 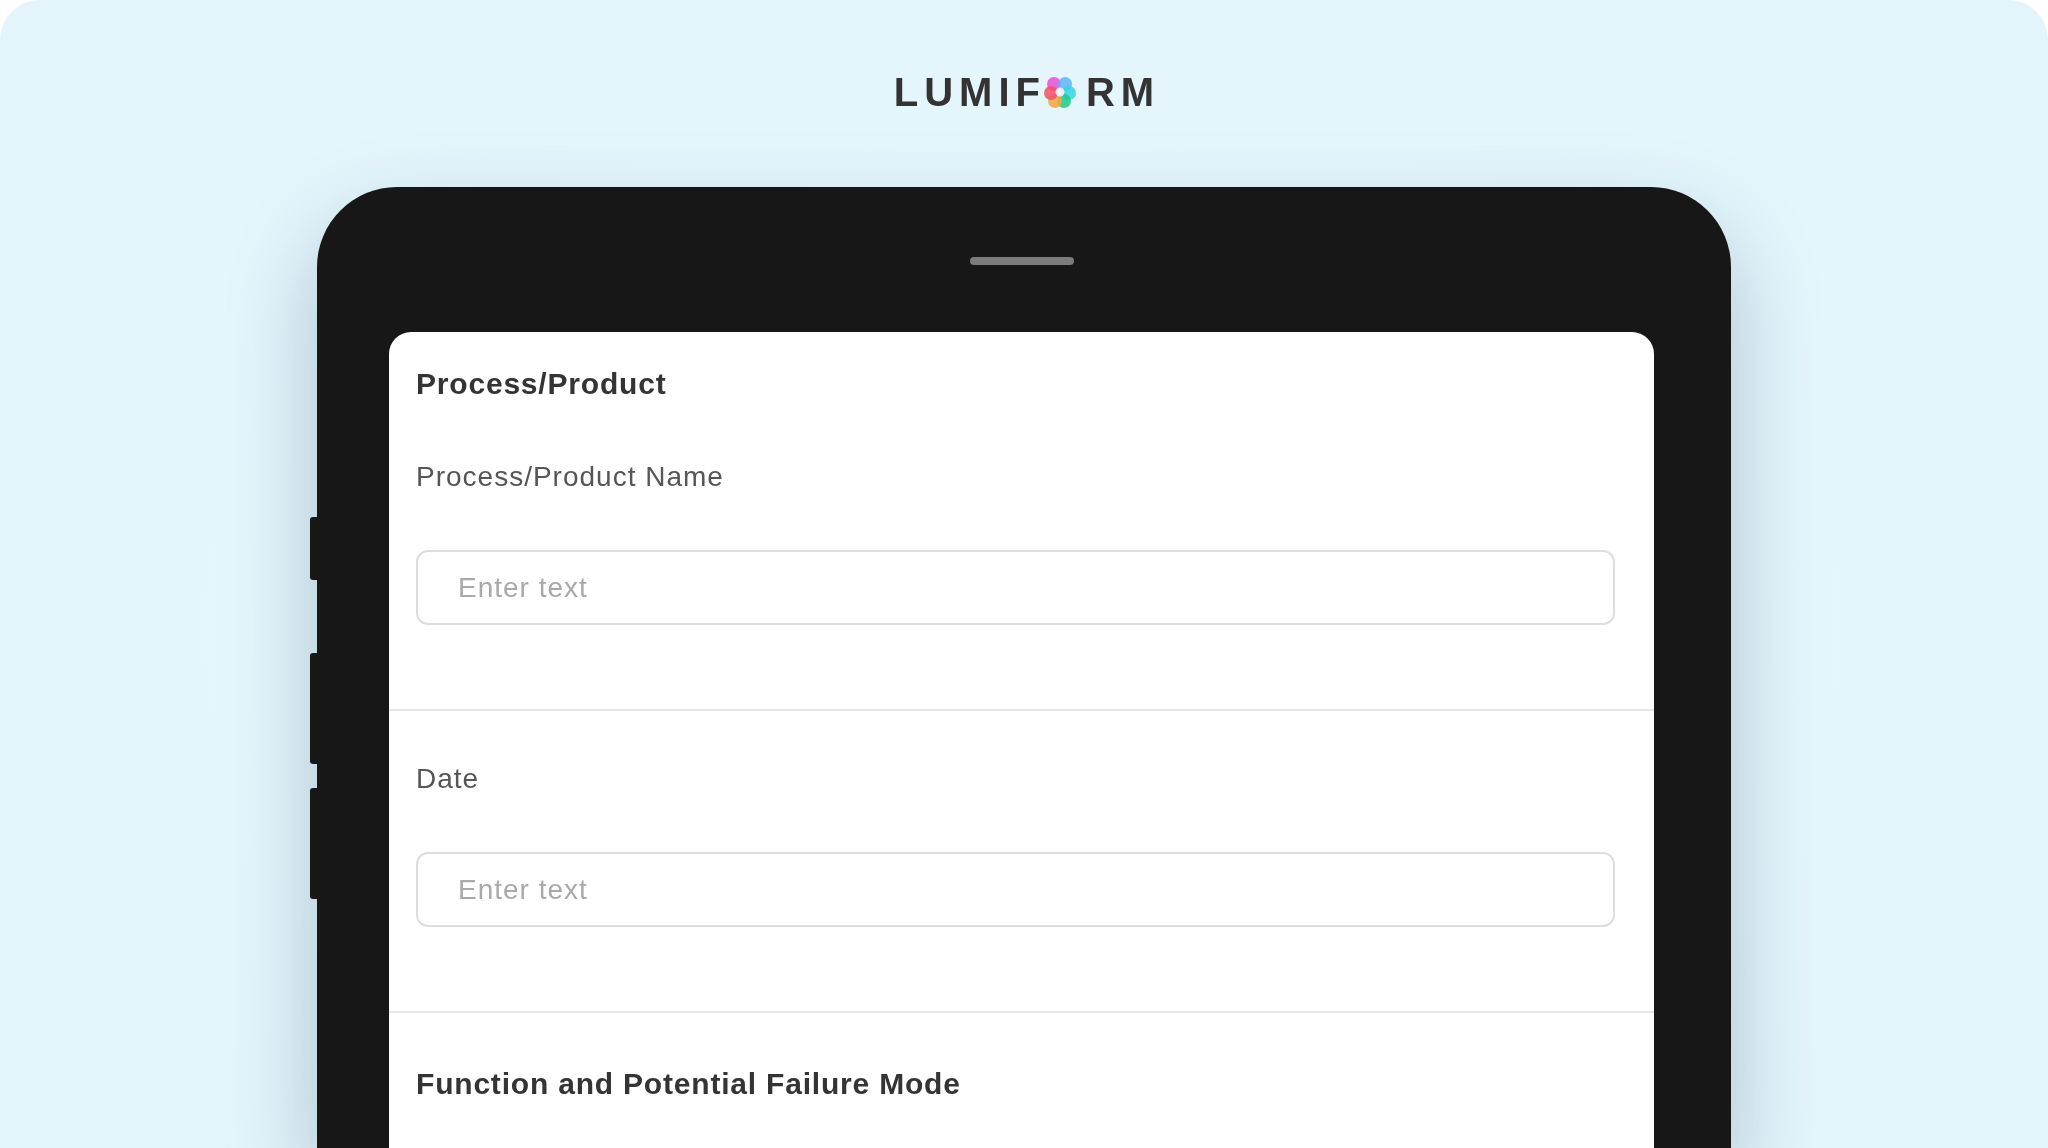 I want to click on field-label: Process/Product Name, so click(x=570, y=477).